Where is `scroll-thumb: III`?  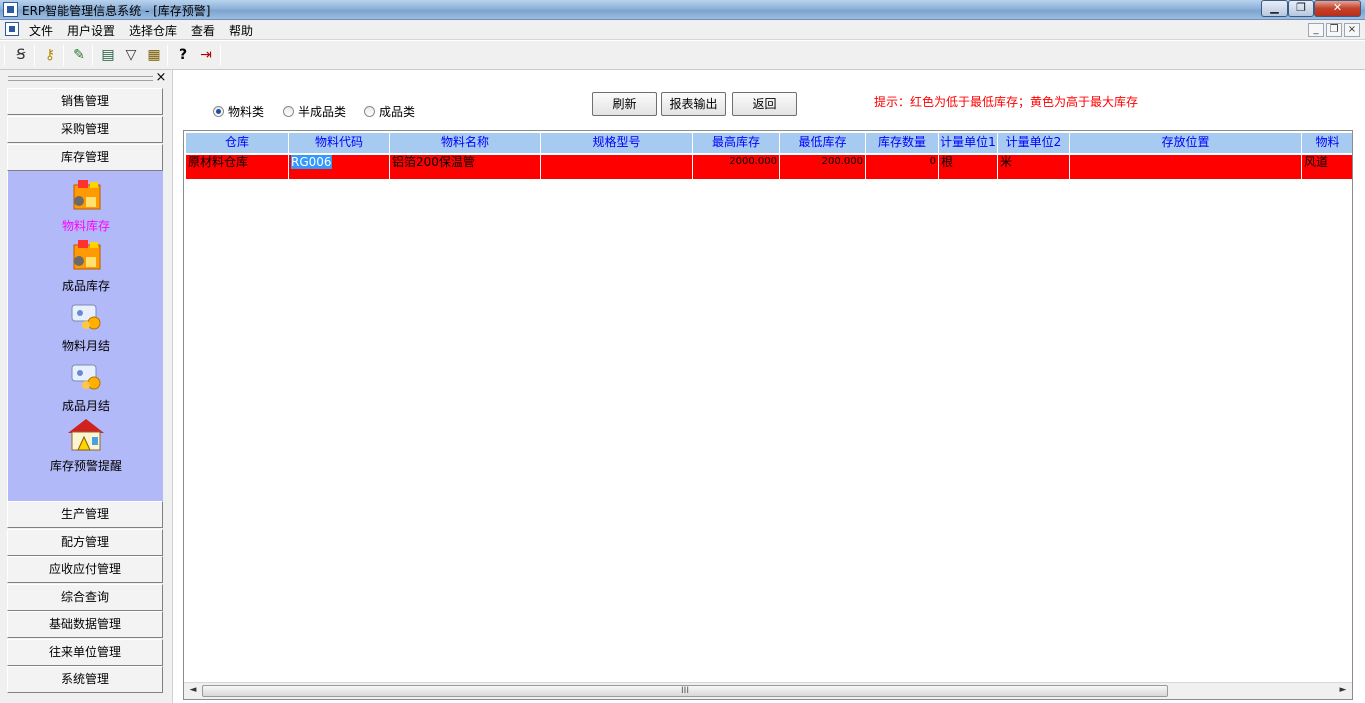
scroll-thumb: III is located at coordinates (685, 691).